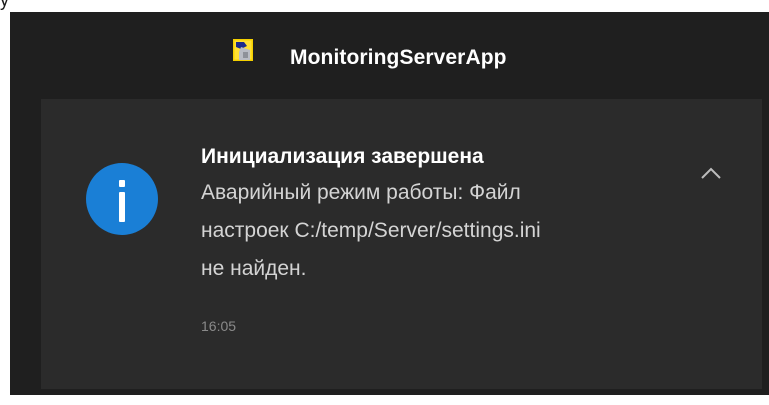 The width and height of the screenshot is (769, 405). What do you see at coordinates (398, 57) in the screenshot?
I see `app-name: MonitoringServerApp` at bounding box center [398, 57].